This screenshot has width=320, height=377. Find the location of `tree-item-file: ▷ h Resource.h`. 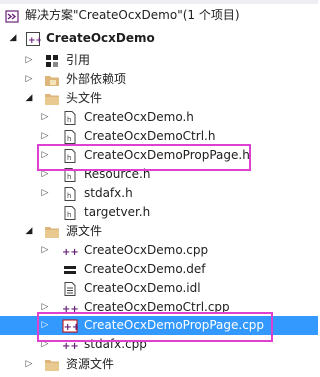

tree-item-file: ▷ h Resource.h is located at coordinates (159, 174).